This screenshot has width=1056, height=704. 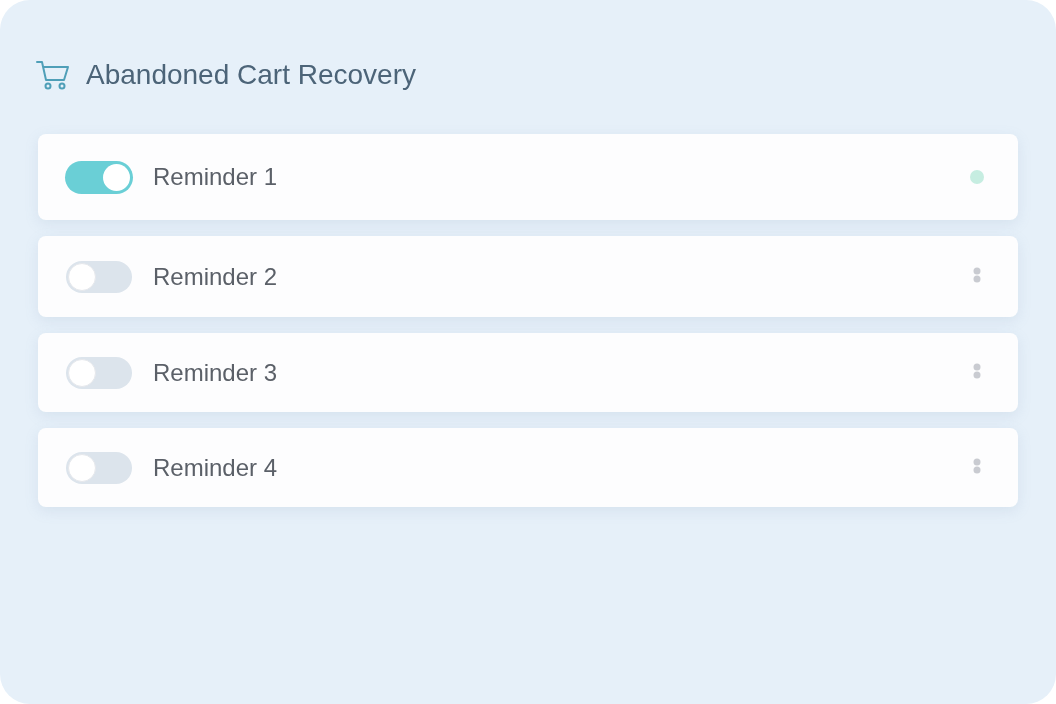 What do you see at coordinates (215, 177) in the screenshot?
I see `reminder-label: Reminder 1` at bounding box center [215, 177].